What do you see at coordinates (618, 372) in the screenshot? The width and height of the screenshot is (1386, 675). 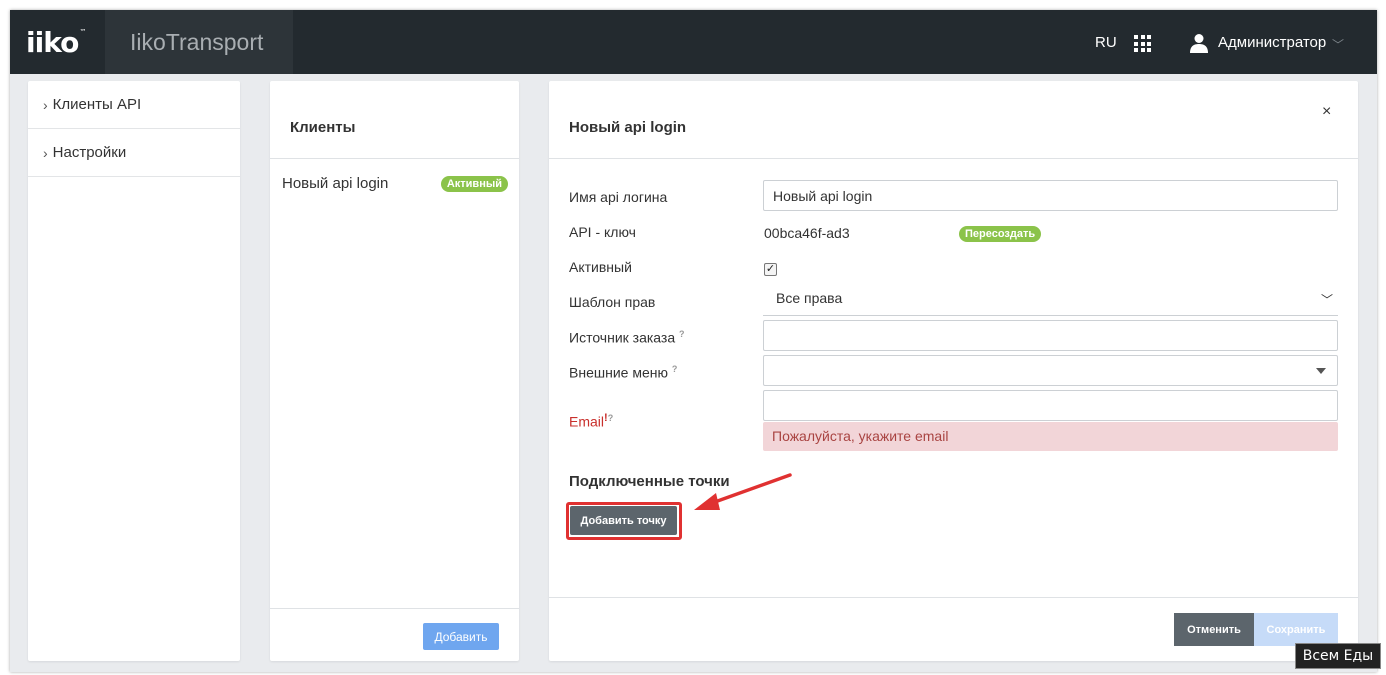 I see `external-menu-label-text: Внешние меню` at bounding box center [618, 372].